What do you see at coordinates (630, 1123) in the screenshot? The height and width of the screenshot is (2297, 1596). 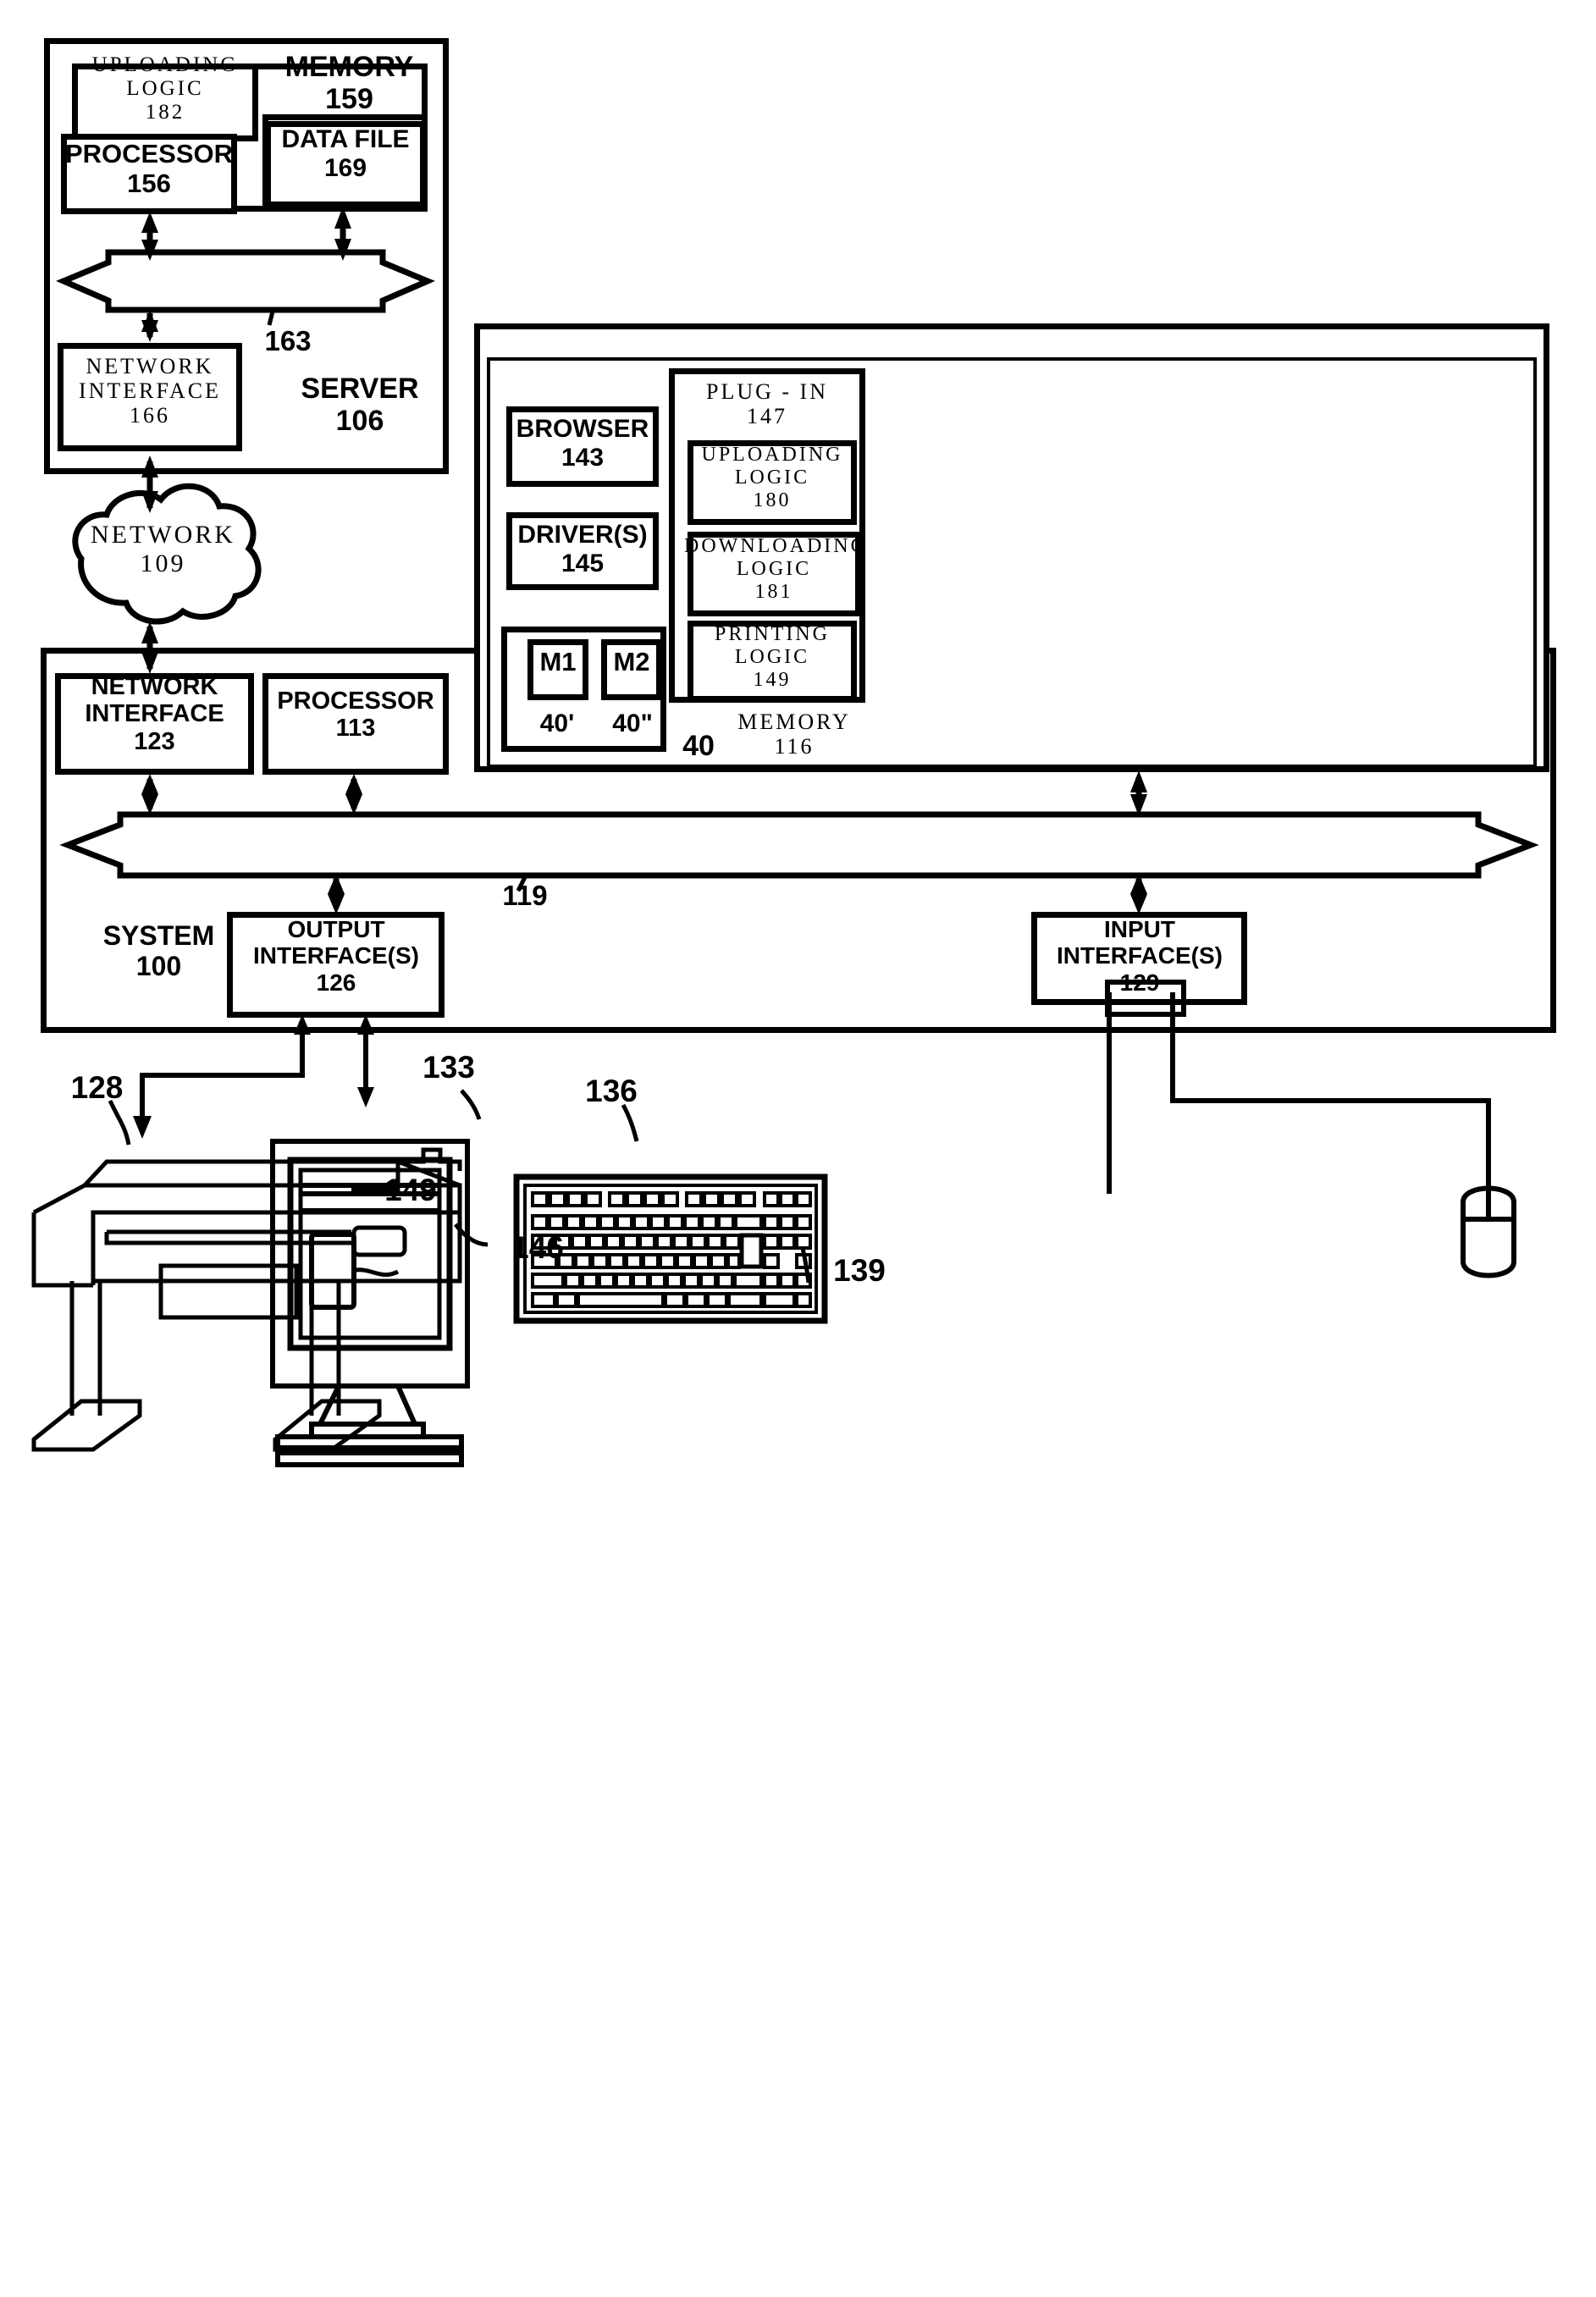 I see `keyboard-leader` at bounding box center [630, 1123].